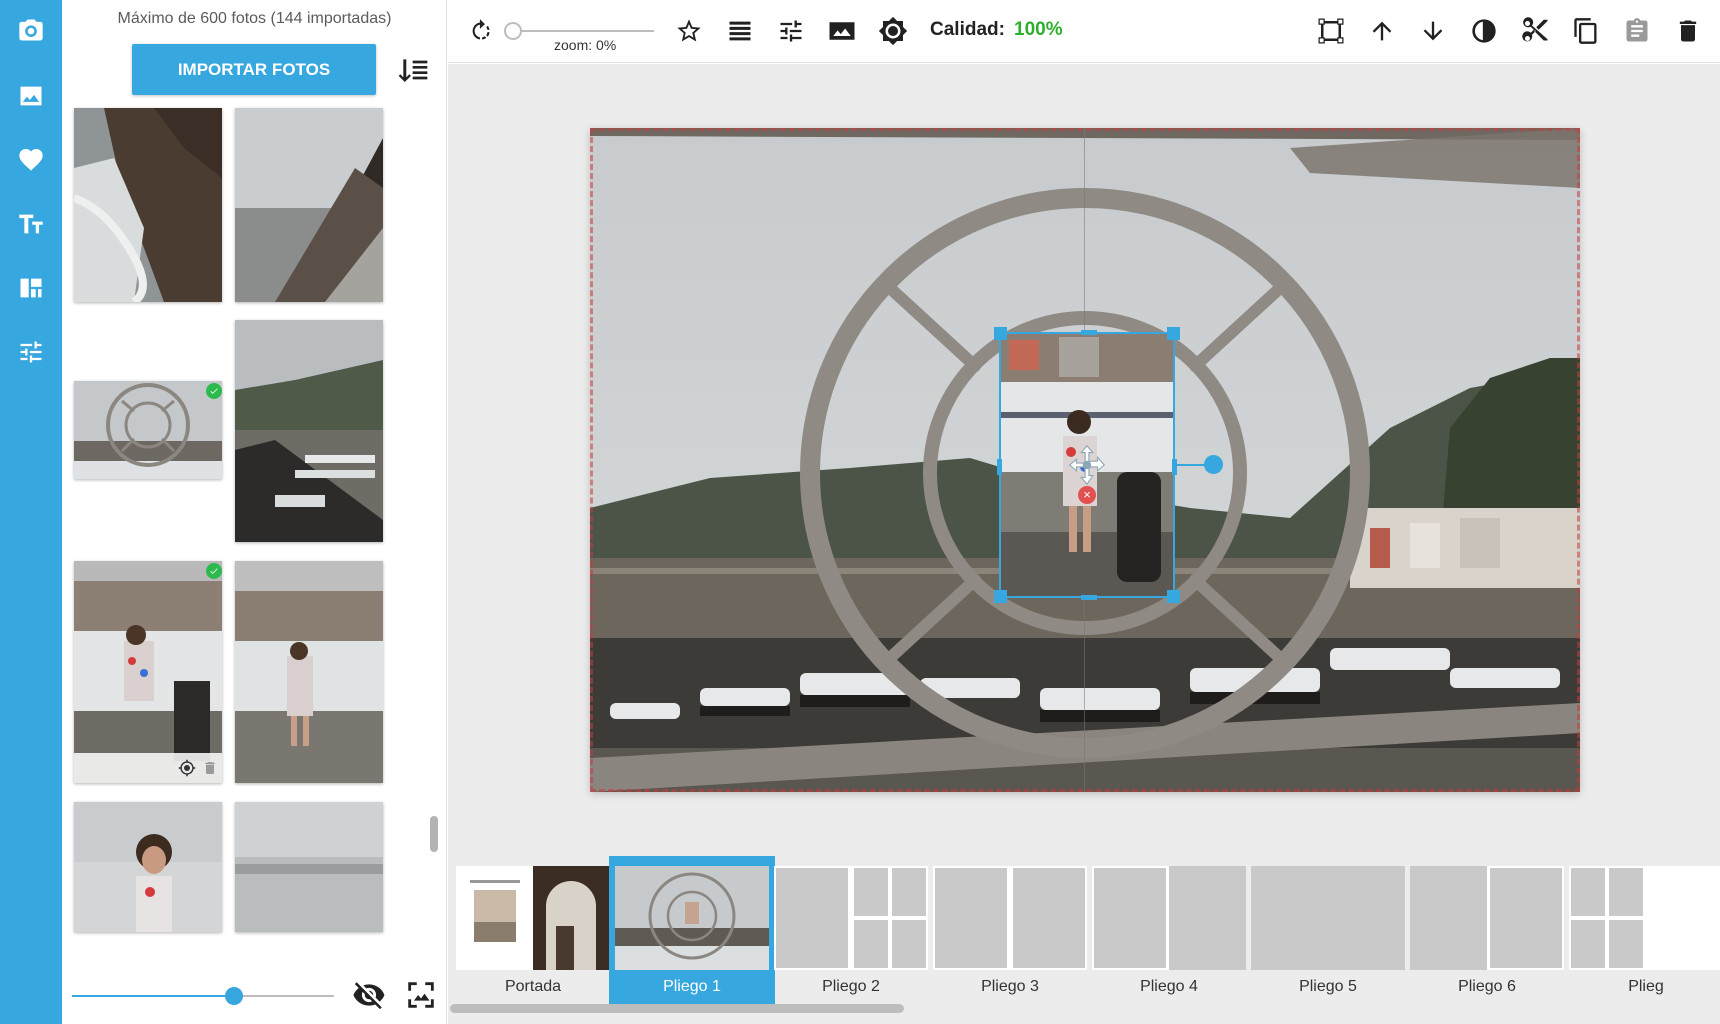 This screenshot has width=1720, height=1024. What do you see at coordinates (1646, 986) in the screenshot?
I see `page-label: Plieg` at bounding box center [1646, 986].